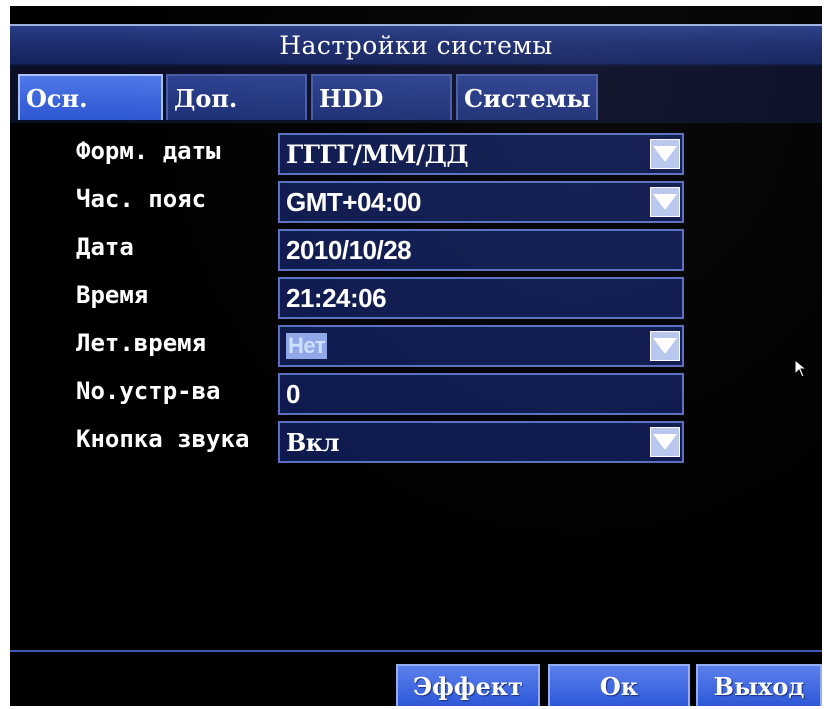 Image resolution: width=824 pixels, height=709 pixels. What do you see at coordinates (481, 298) in the screenshot?
I see `time-input: 21:24:06` at bounding box center [481, 298].